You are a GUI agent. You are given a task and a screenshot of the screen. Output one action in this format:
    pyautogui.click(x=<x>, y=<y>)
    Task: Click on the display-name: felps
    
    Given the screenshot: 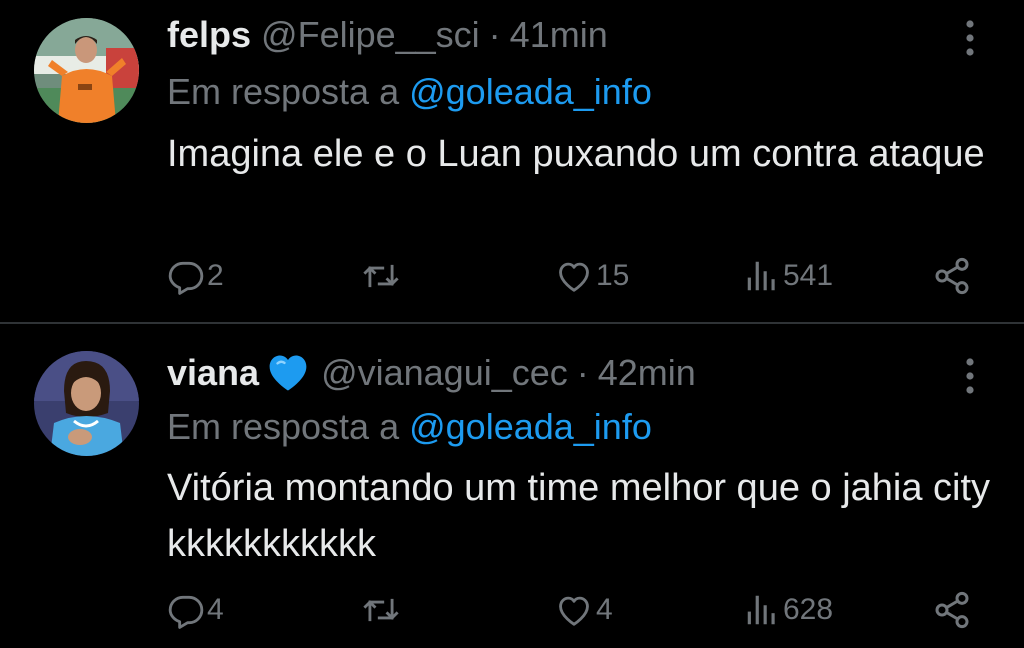 What is the action you would take?
    pyautogui.click(x=209, y=35)
    